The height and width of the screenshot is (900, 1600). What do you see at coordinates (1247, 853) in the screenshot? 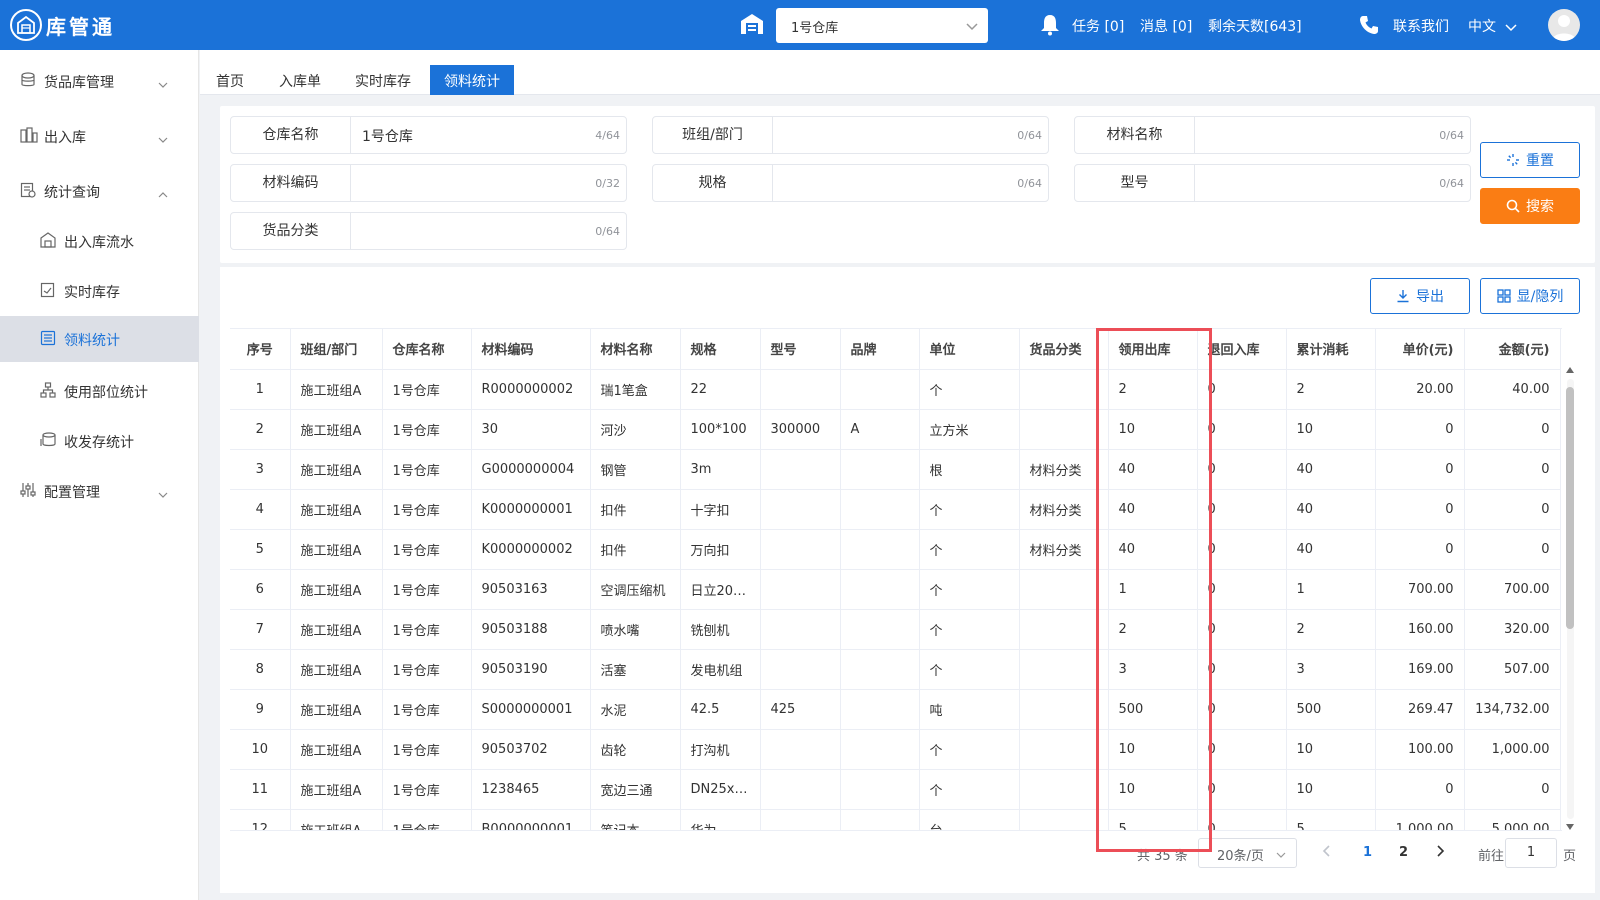
I see `page-size-select: 20条/页` at bounding box center [1247, 853].